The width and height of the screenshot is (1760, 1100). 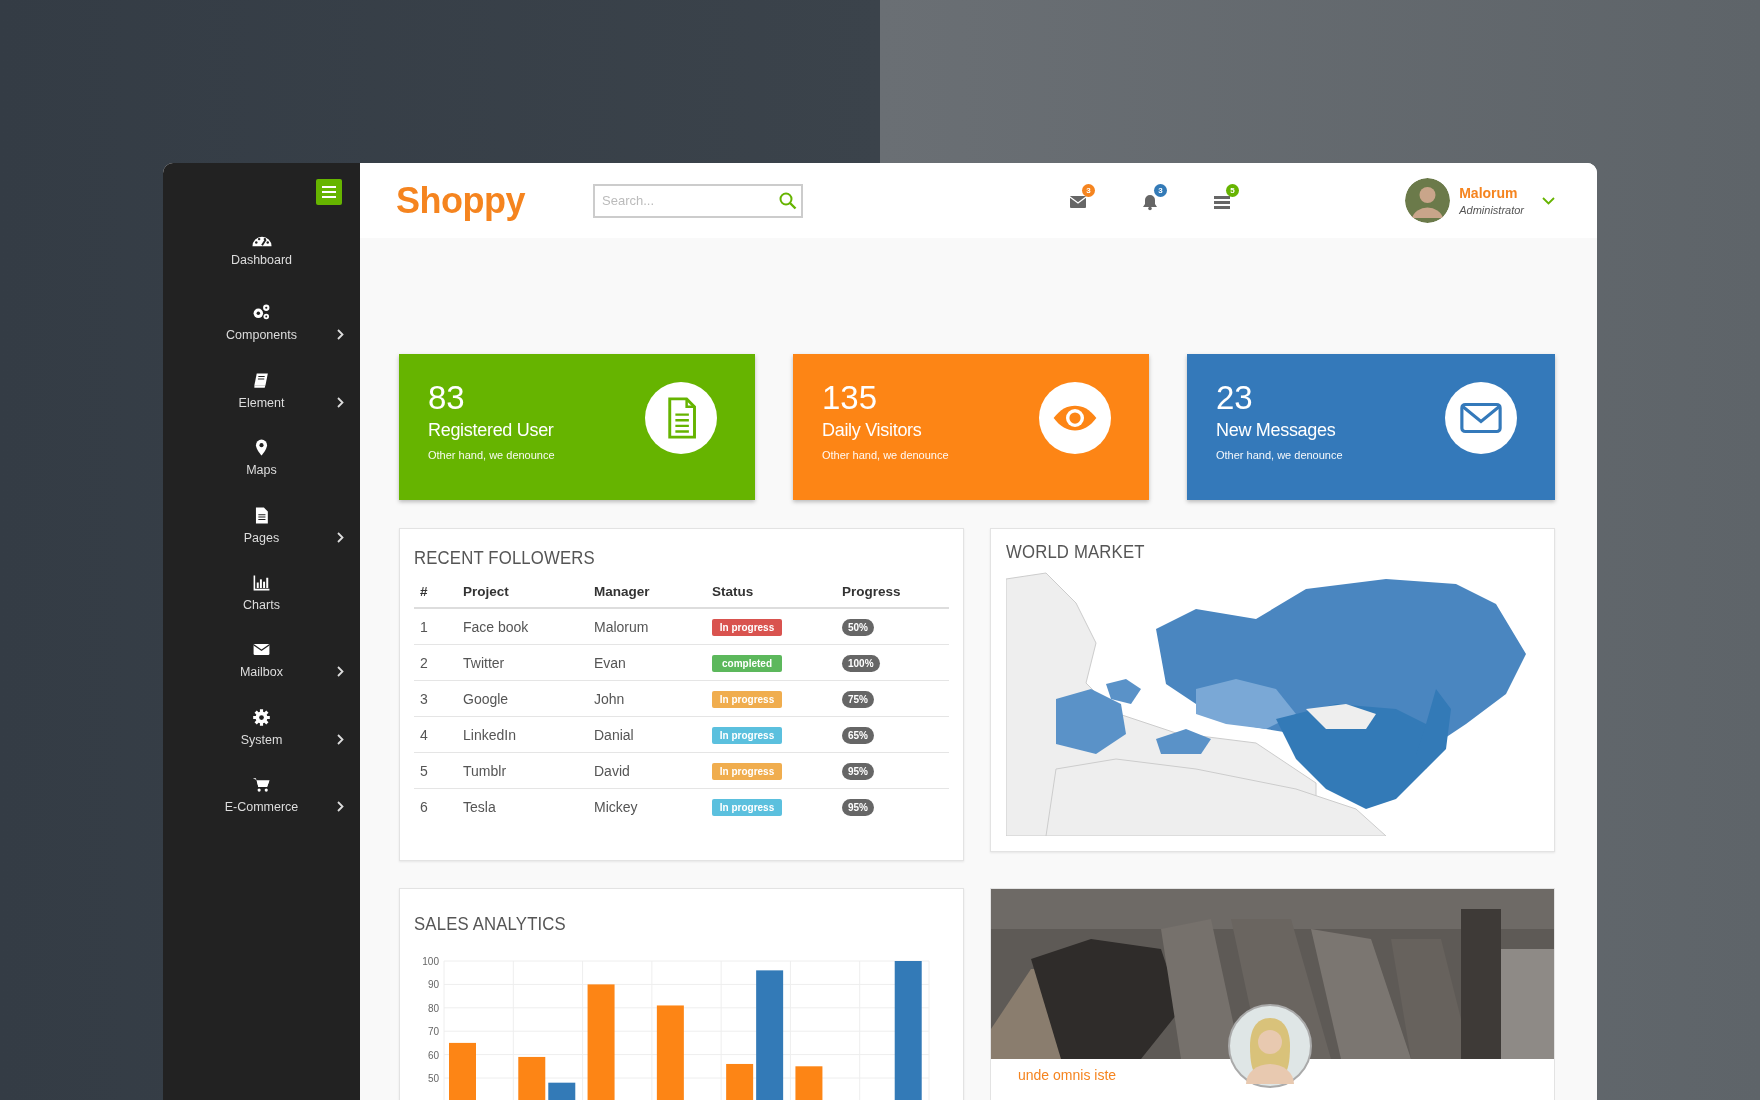 I want to click on stat-value: 135, so click(x=850, y=398).